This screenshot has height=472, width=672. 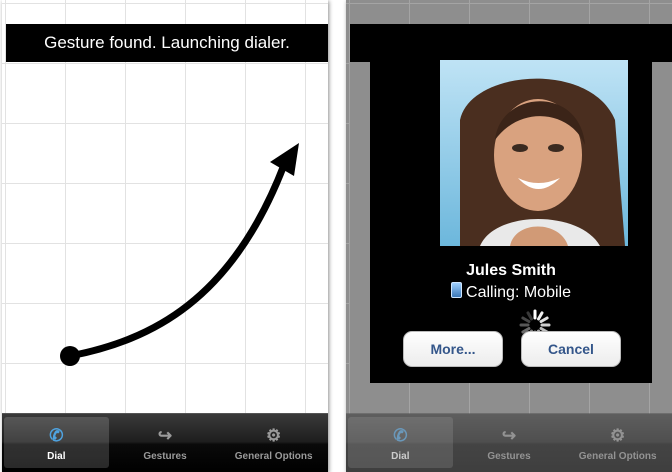 What do you see at coordinates (511, 270) in the screenshot?
I see `caller-name: Jules Smith` at bounding box center [511, 270].